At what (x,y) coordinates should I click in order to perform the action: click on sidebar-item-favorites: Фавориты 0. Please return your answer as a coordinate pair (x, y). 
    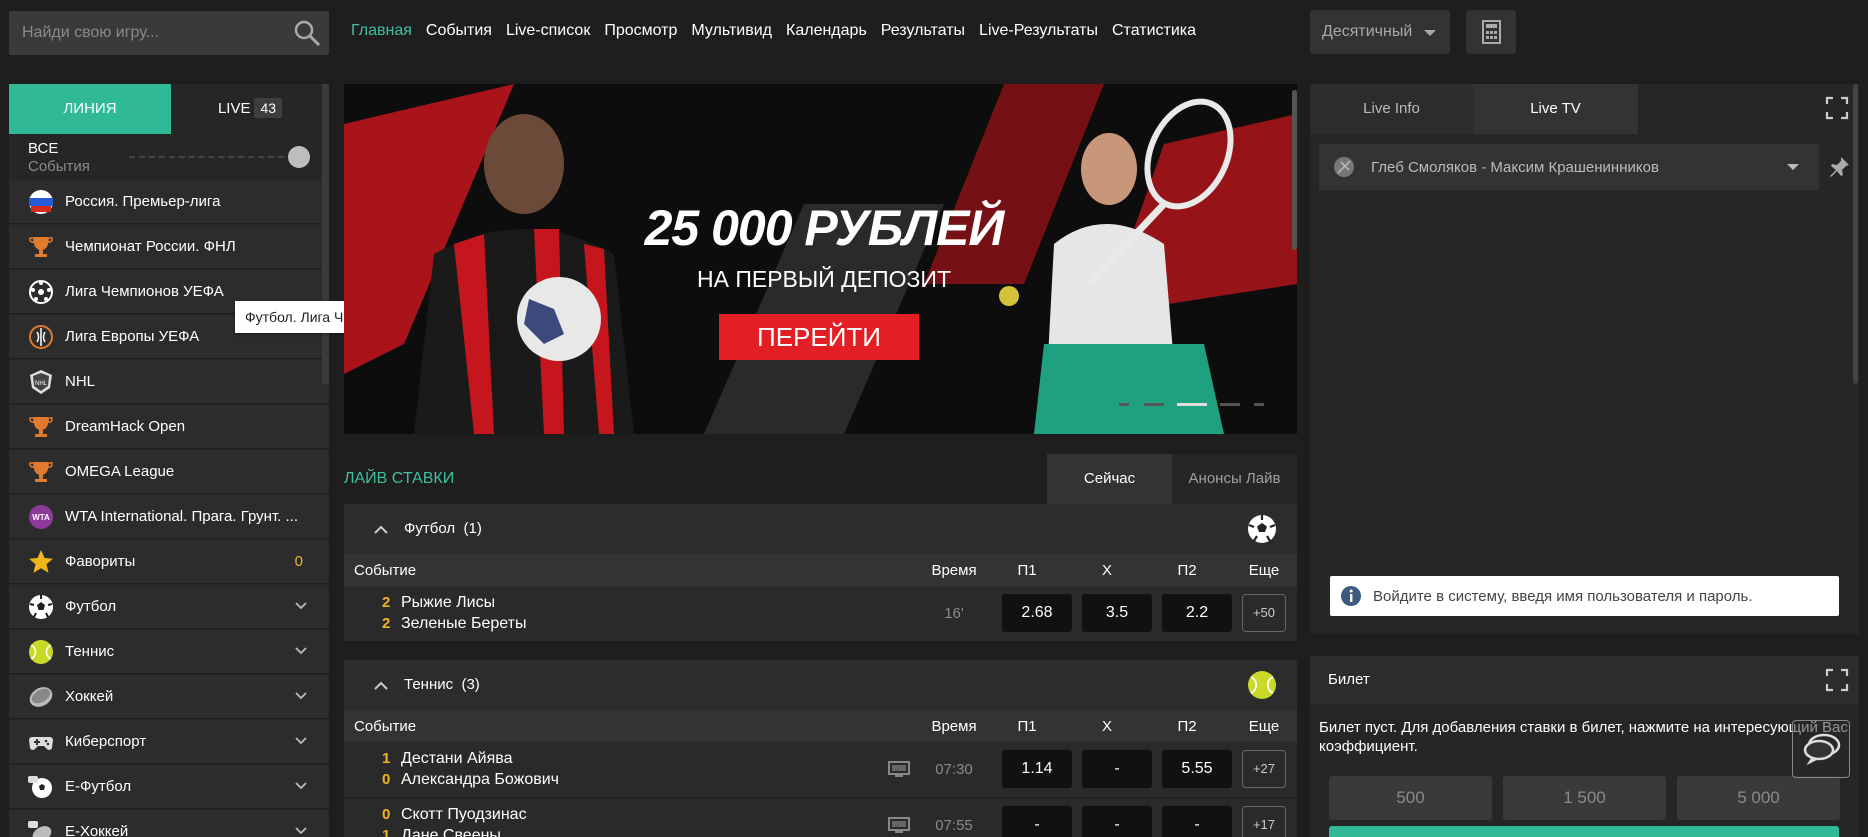
    Looking at the image, I should click on (169, 562).